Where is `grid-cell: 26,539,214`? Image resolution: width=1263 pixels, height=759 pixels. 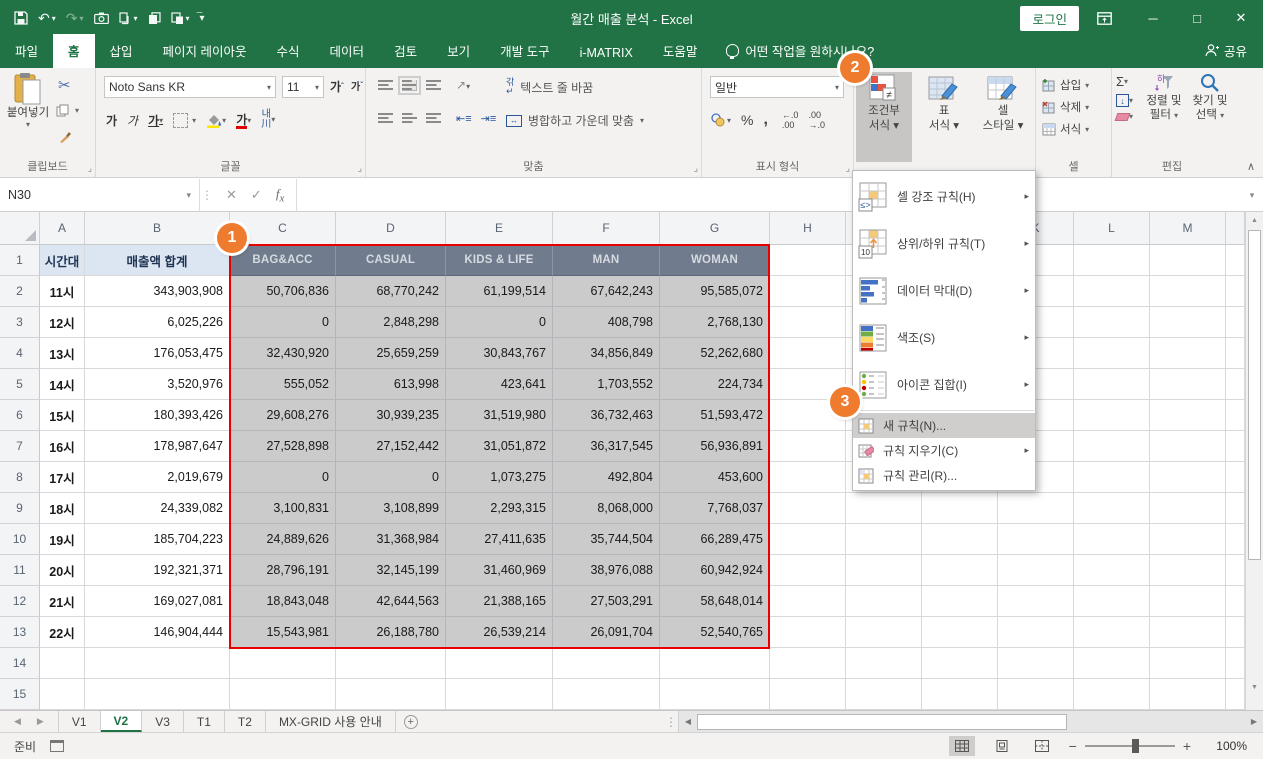 grid-cell: 26,539,214 is located at coordinates (499, 632).